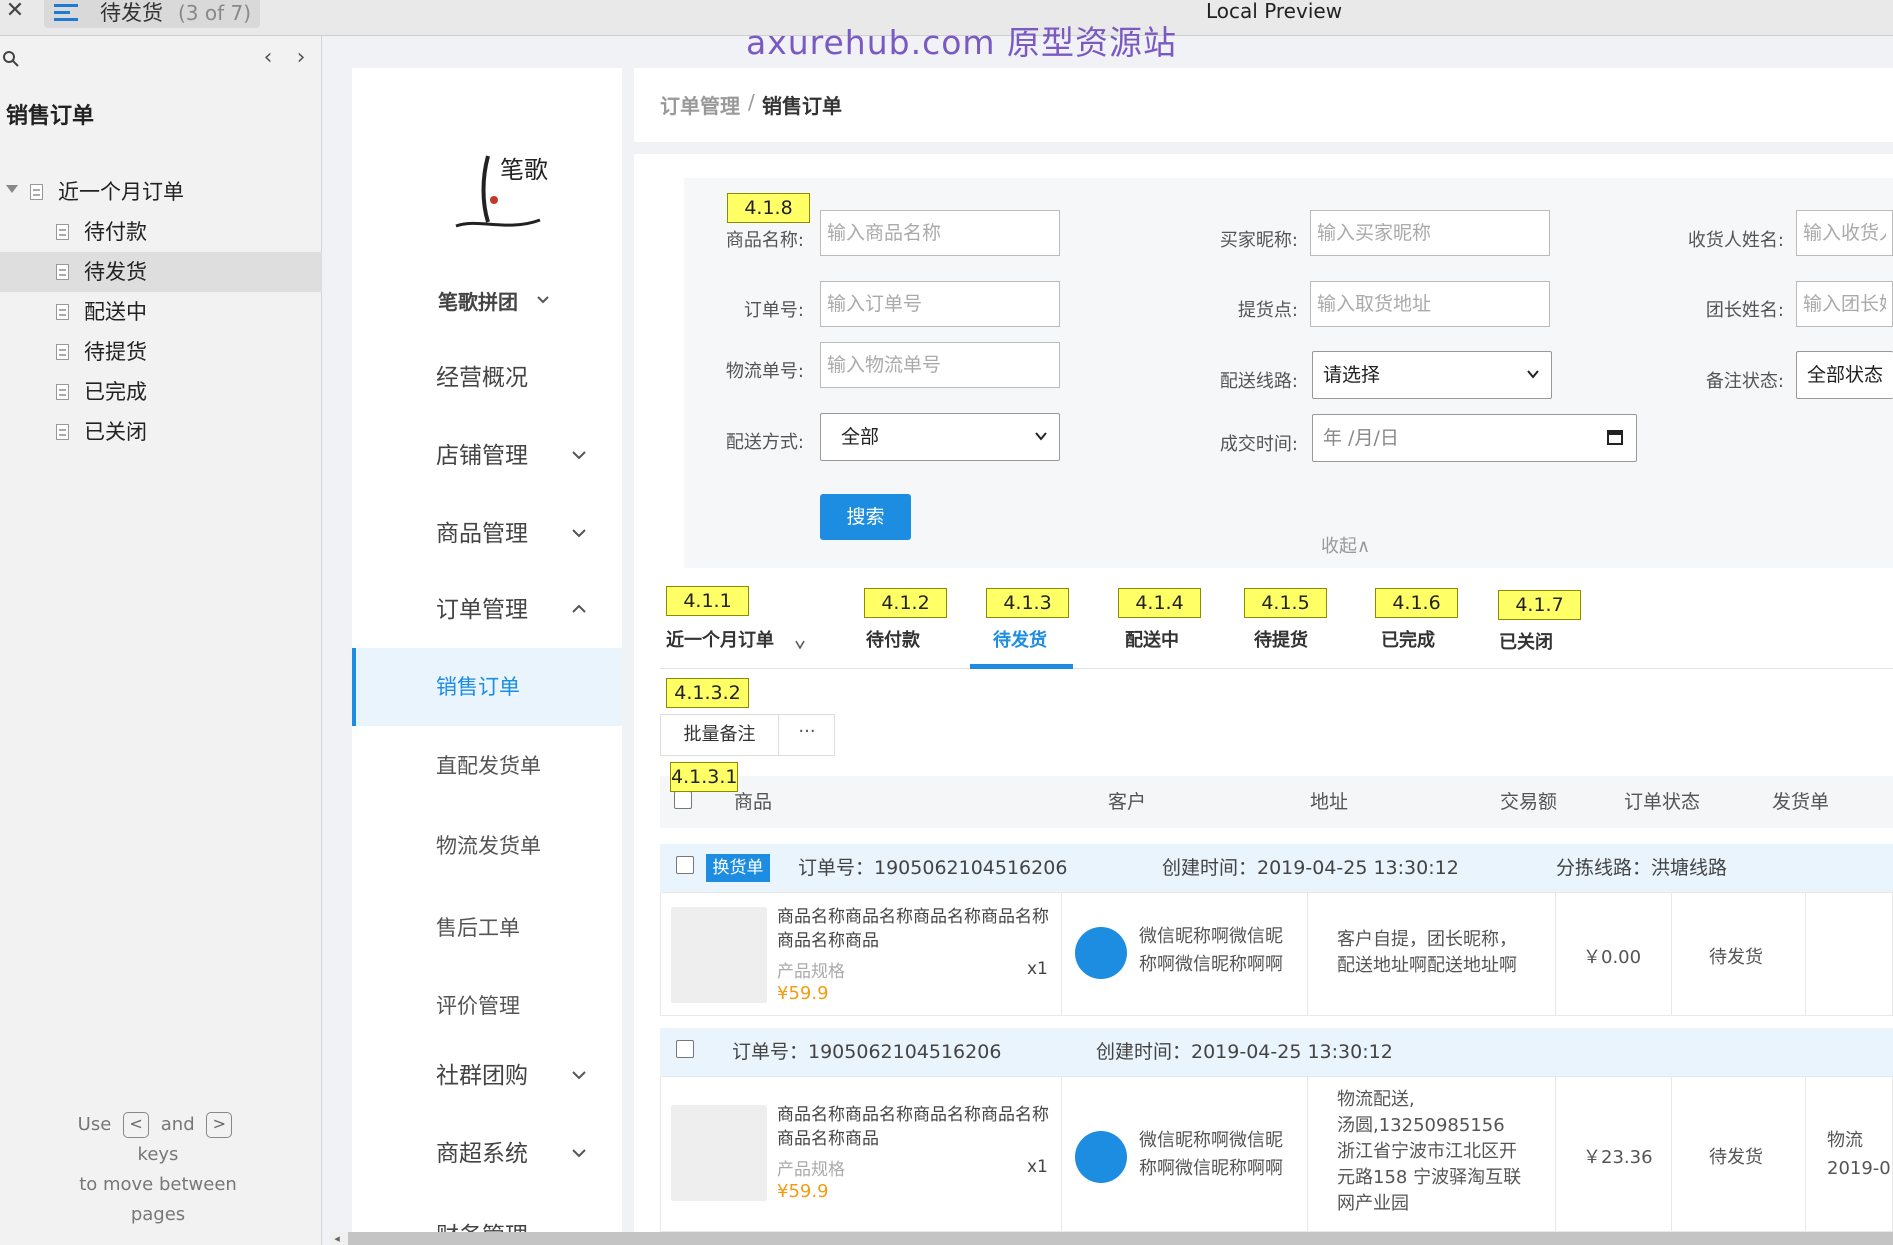 The image size is (1893, 1245). What do you see at coordinates (940, 304) in the screenshot?
I see `order-no-input` at bounding box center [940, 304].